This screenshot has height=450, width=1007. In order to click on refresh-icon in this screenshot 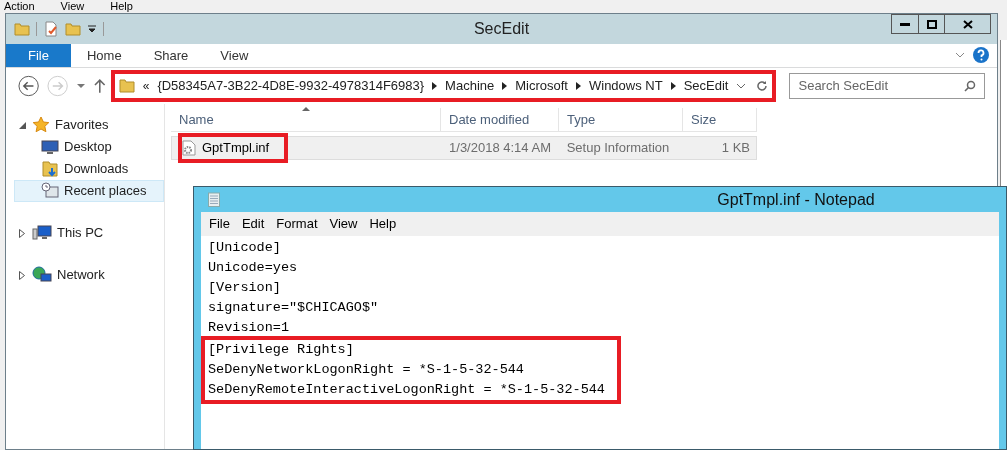, I will do `click(762, 86)`.